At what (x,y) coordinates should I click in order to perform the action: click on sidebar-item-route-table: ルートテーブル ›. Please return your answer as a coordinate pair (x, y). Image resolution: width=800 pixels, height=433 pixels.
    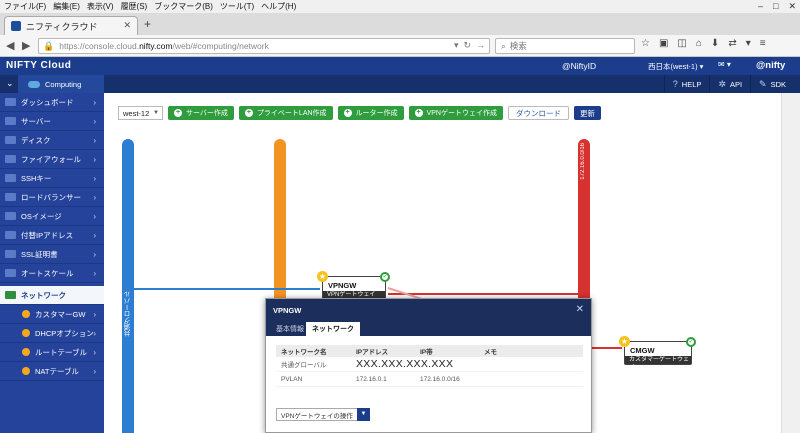
    Looking at the image, I should click on (52, 352).